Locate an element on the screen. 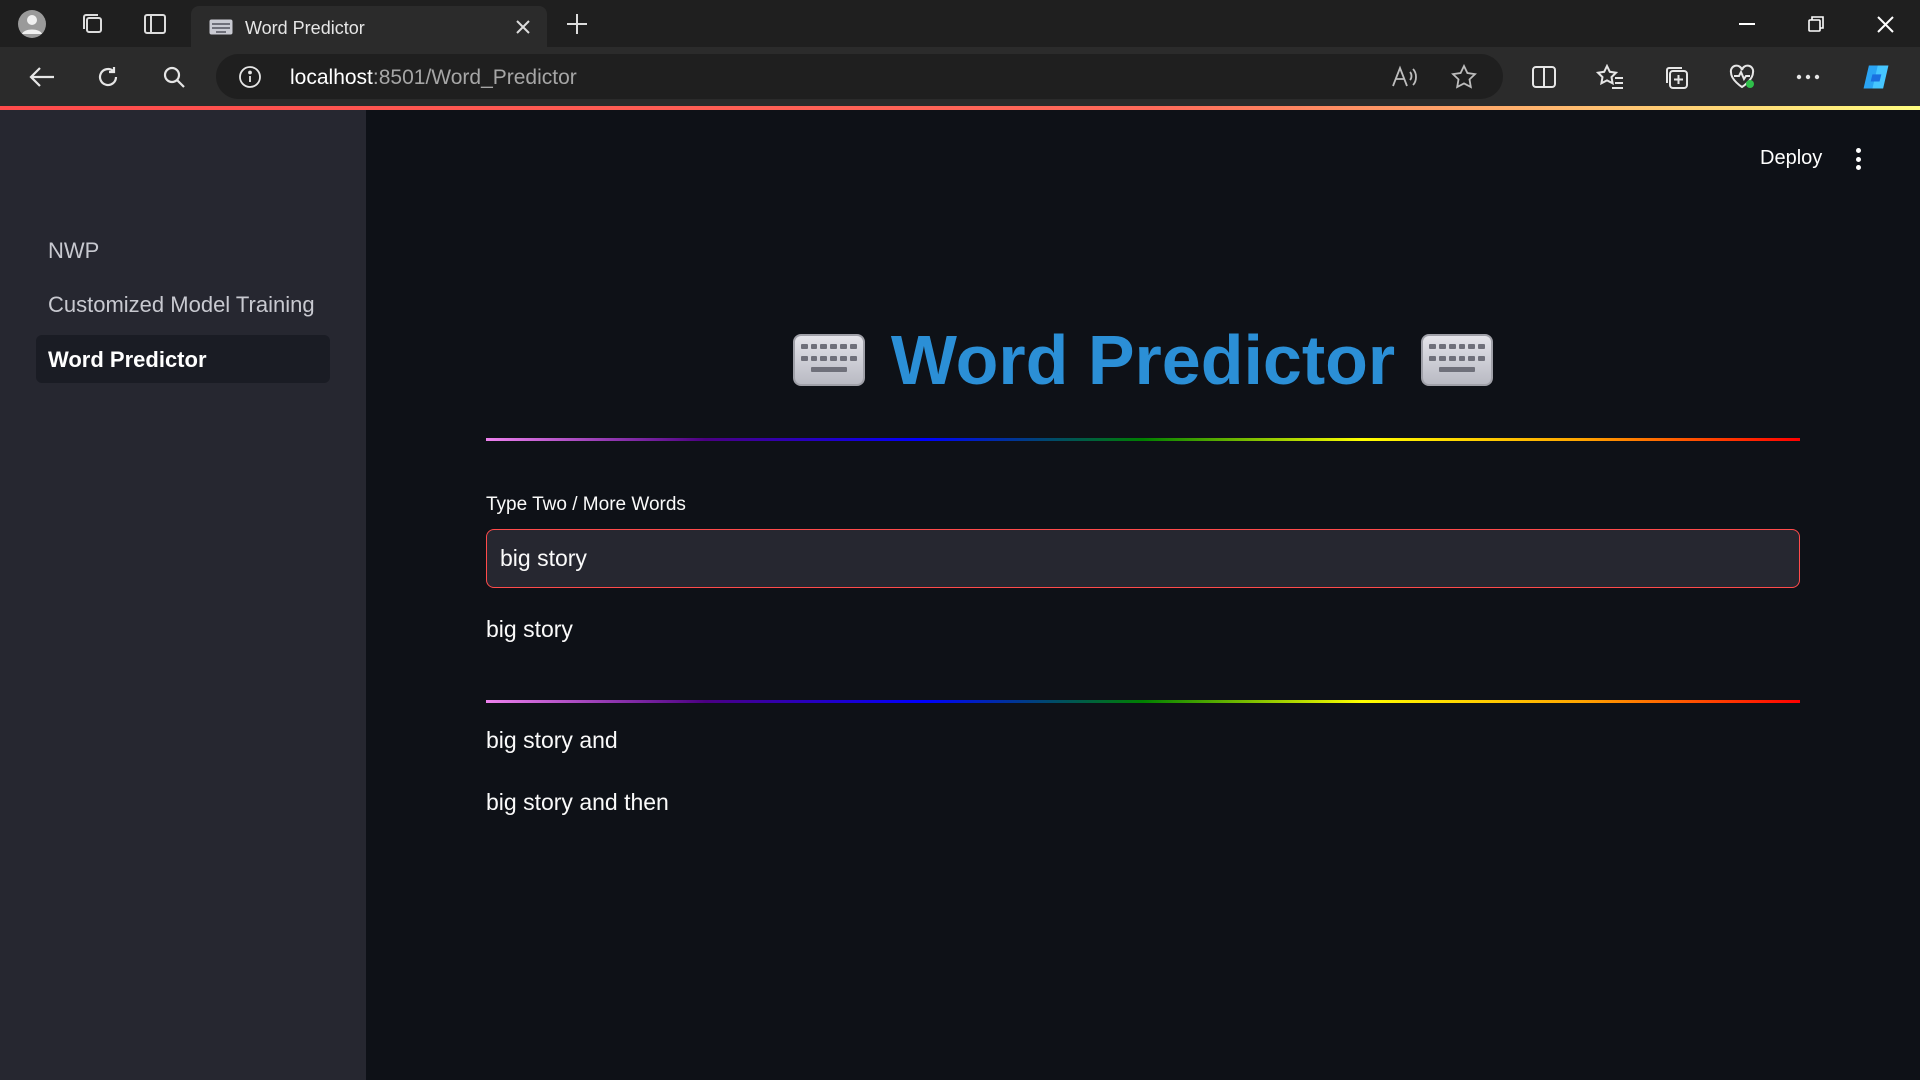  page-title-row: Word Predictor is located at coordinates (1143, 360).